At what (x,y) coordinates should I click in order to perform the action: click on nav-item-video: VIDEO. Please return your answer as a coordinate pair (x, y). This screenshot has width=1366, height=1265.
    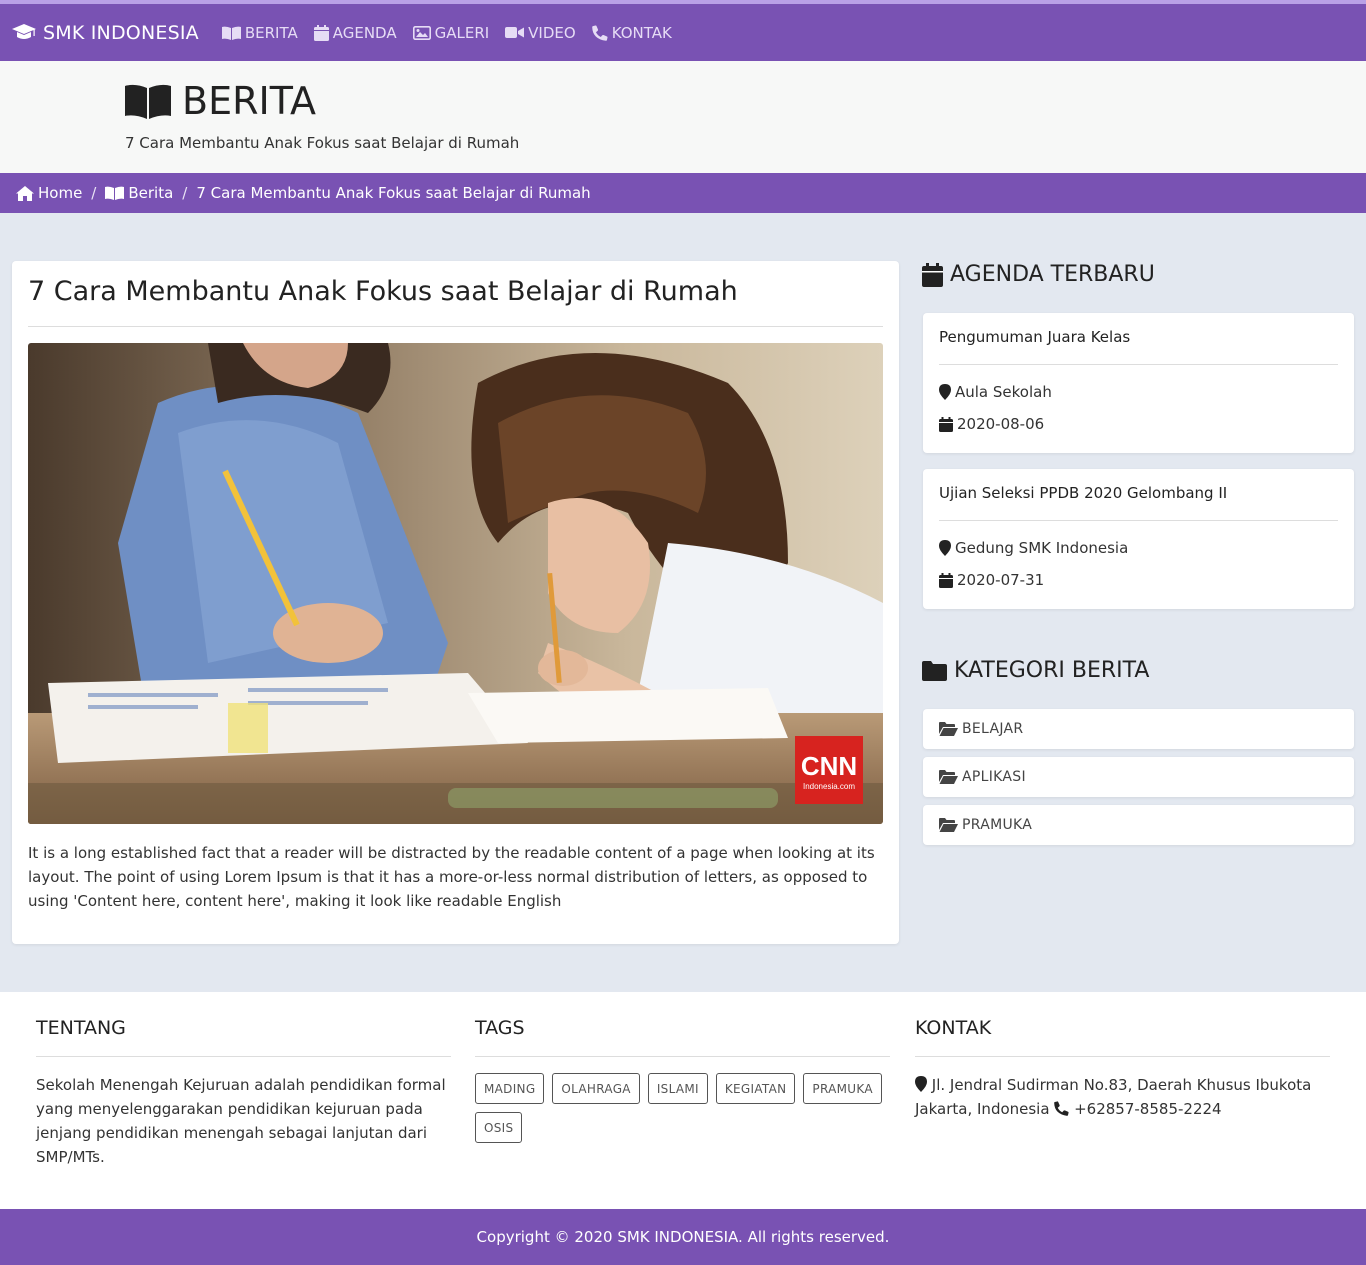
    Looking at the image, I should click on (540, 33).